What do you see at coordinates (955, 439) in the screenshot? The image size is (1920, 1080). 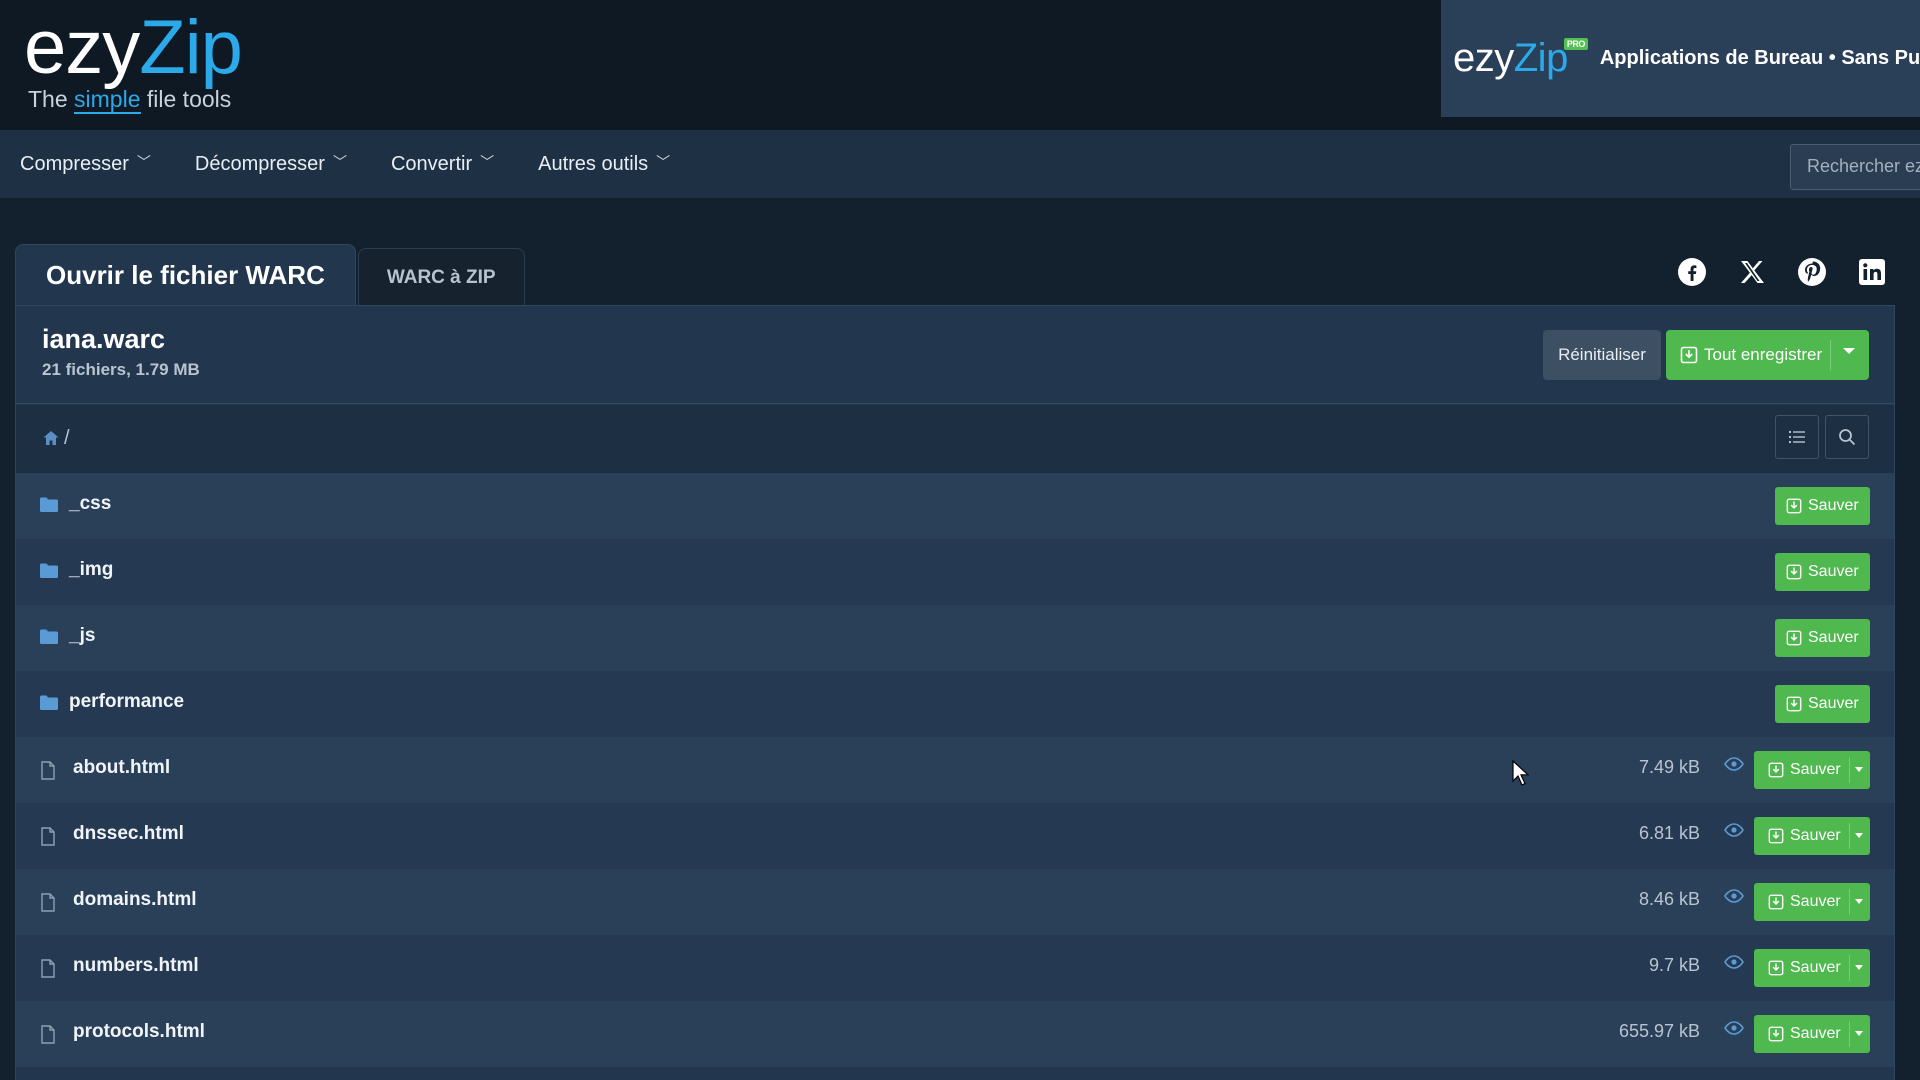 I see `breadcrumb: /` at bounding box center [955, 439].